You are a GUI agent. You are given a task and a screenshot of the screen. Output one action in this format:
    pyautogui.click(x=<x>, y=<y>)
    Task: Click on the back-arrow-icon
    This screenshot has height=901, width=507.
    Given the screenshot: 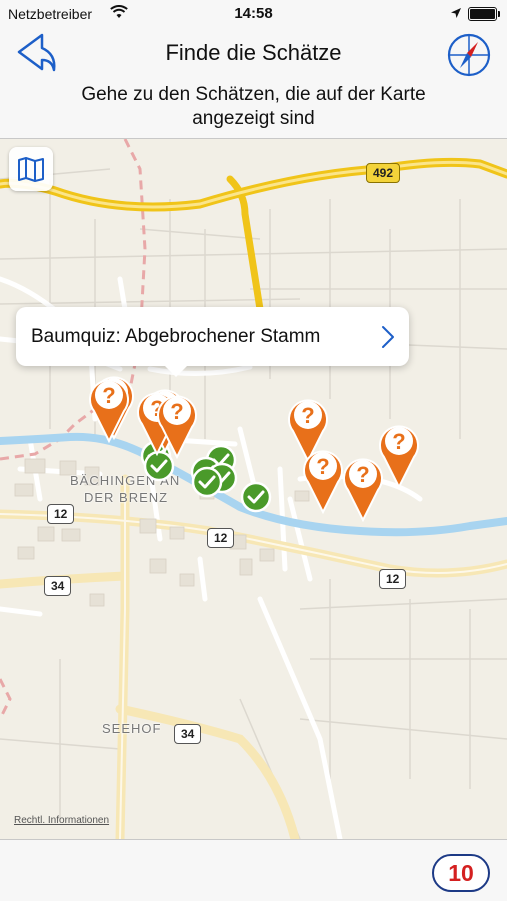 What is the action you would take?
    pyautogui.click(x=36, y=52)
    